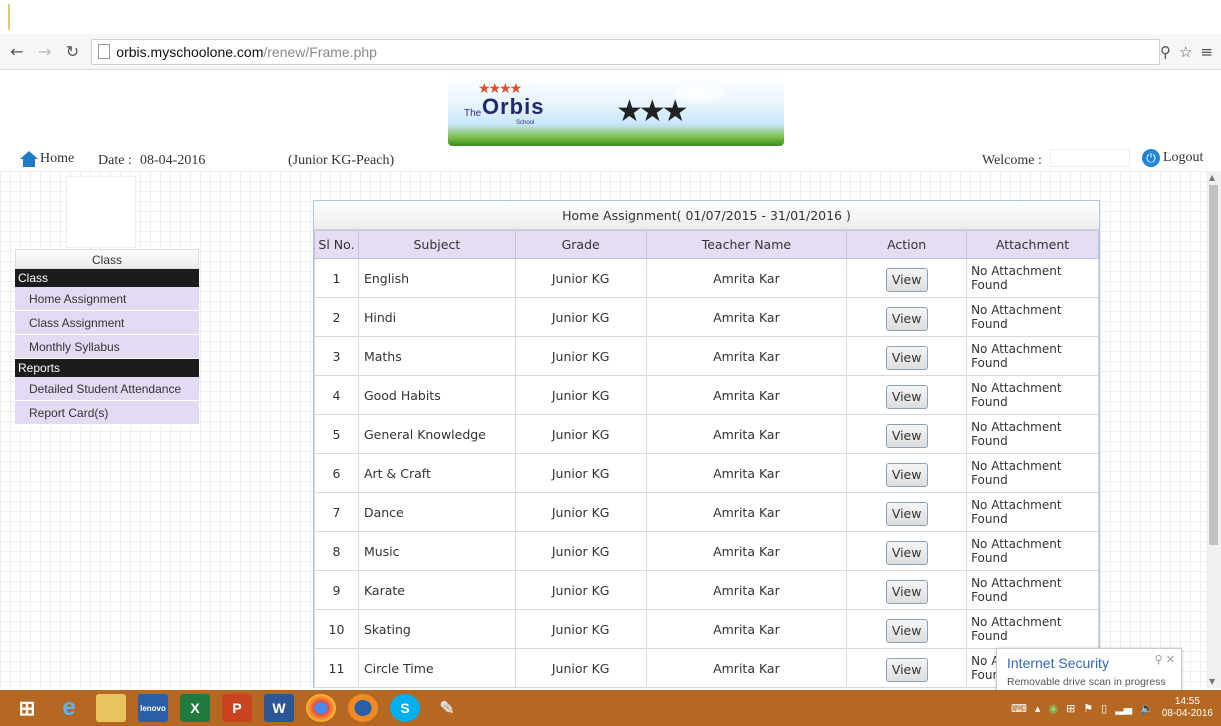  Describe the element at coordinates (336, 278) in the screenshot. I see `cell-sl: 1` at that location.